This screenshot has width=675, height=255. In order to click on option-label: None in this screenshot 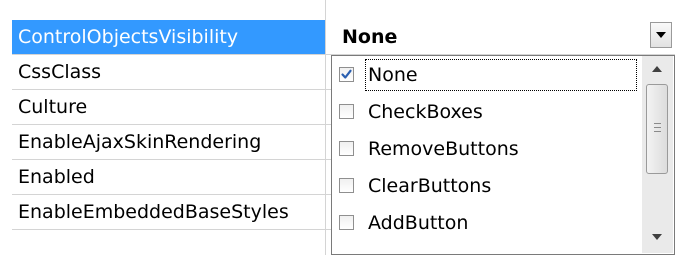, I will do `click(501, 75)`.